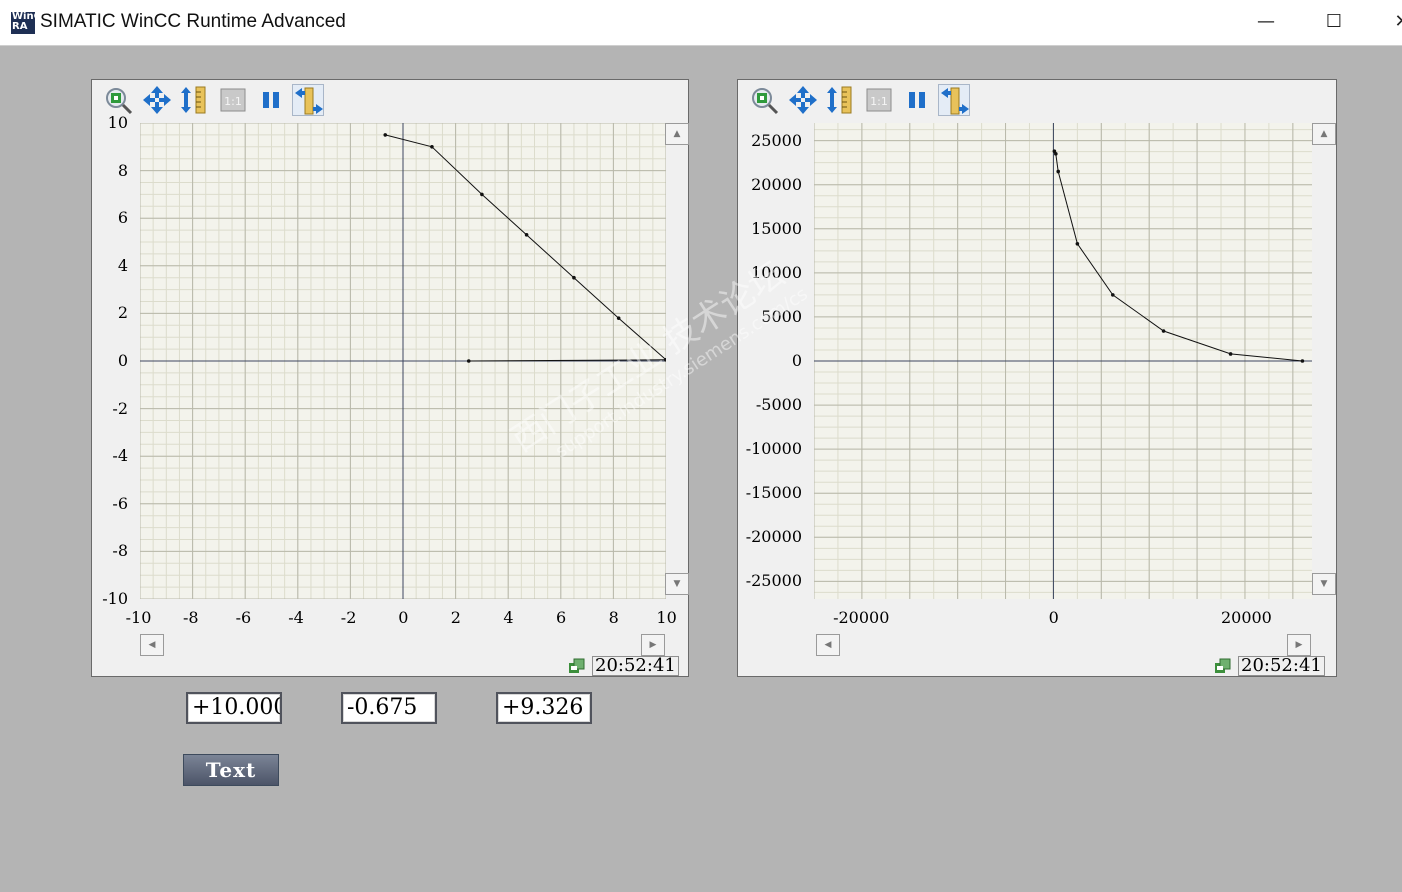  I want to click on status-time-left: 20:52:41, so click(635, 666).